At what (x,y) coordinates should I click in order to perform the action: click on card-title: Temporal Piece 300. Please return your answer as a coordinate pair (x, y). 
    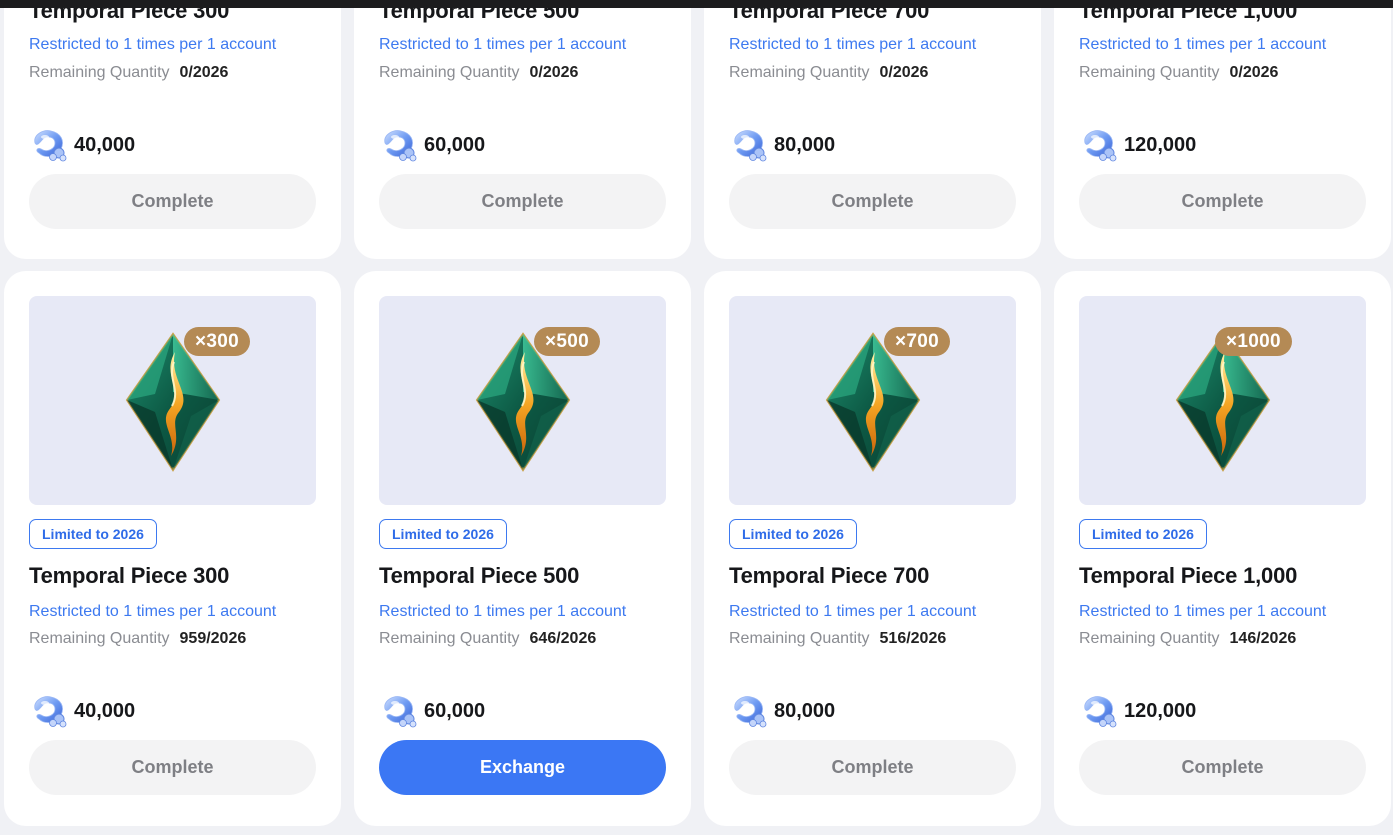
    Looking at the image, I should click on (129, 575).